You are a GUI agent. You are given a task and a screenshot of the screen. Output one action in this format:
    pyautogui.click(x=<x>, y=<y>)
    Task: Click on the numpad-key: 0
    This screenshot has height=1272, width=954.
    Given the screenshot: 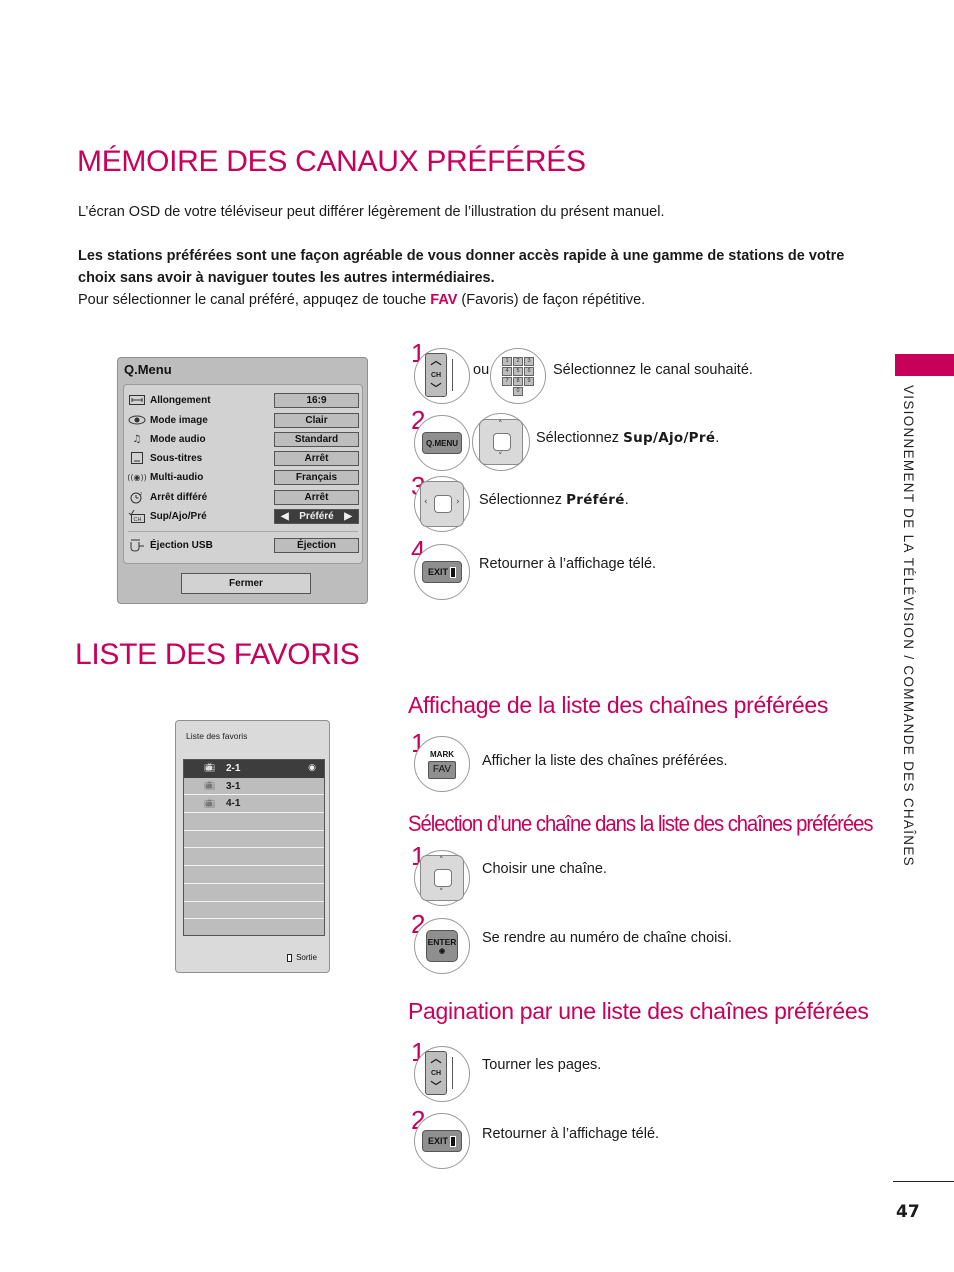 What is the action you would take?
    pyautogui.click(x=518, y=391)
    